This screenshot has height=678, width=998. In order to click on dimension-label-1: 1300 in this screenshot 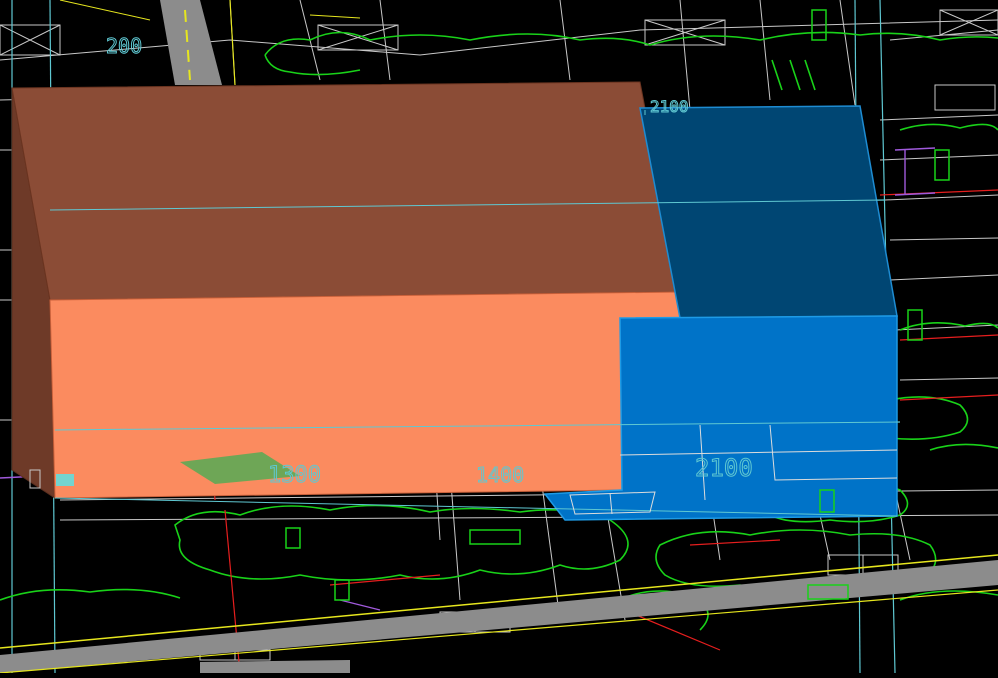, I will do `click(294, 475)`.